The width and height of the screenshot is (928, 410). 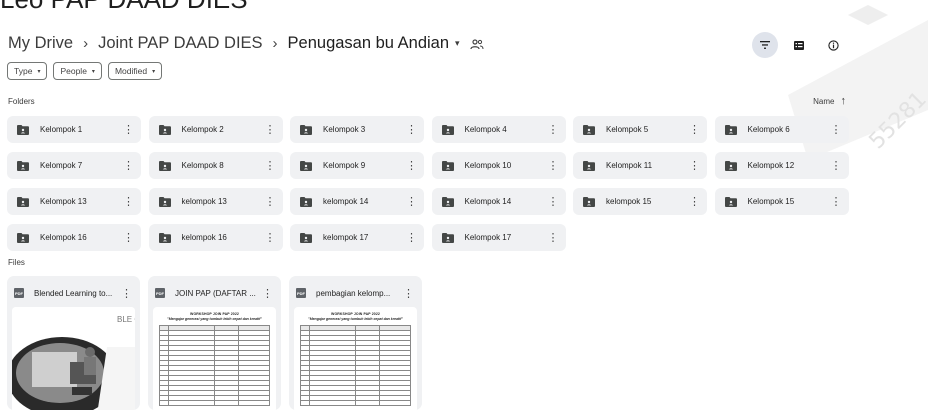 What do you see at coordinates (86, 43) in the screenshot?
I see `chevron-right-icon: ›` at bounding box center [86, 43].